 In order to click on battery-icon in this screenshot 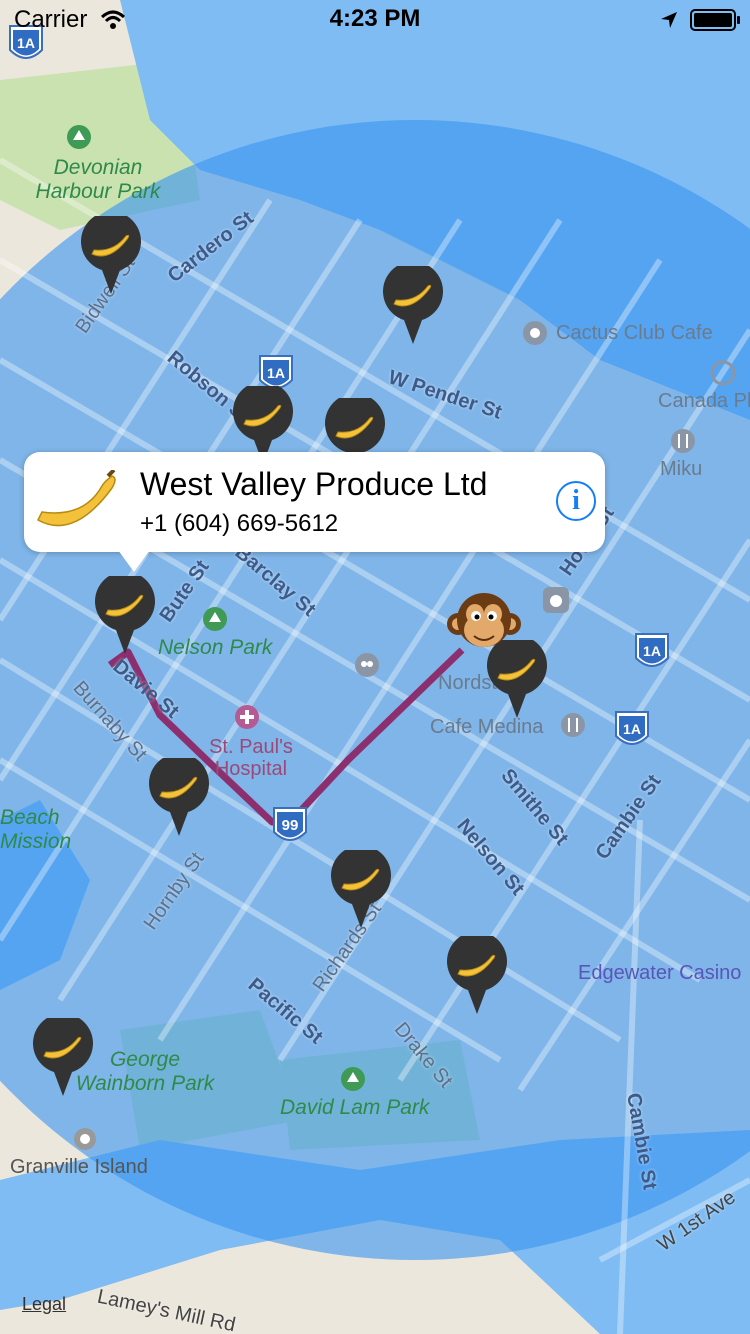, I will do `click(715, 20)`.